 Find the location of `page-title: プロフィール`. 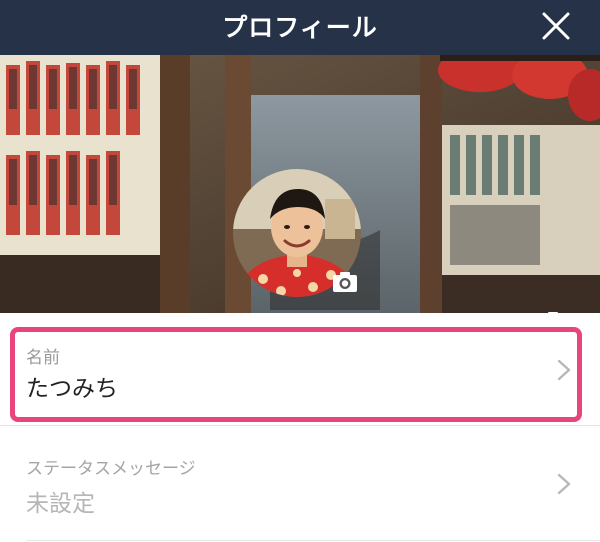

page-title: プロフィール is located at coordinates (300, 27).